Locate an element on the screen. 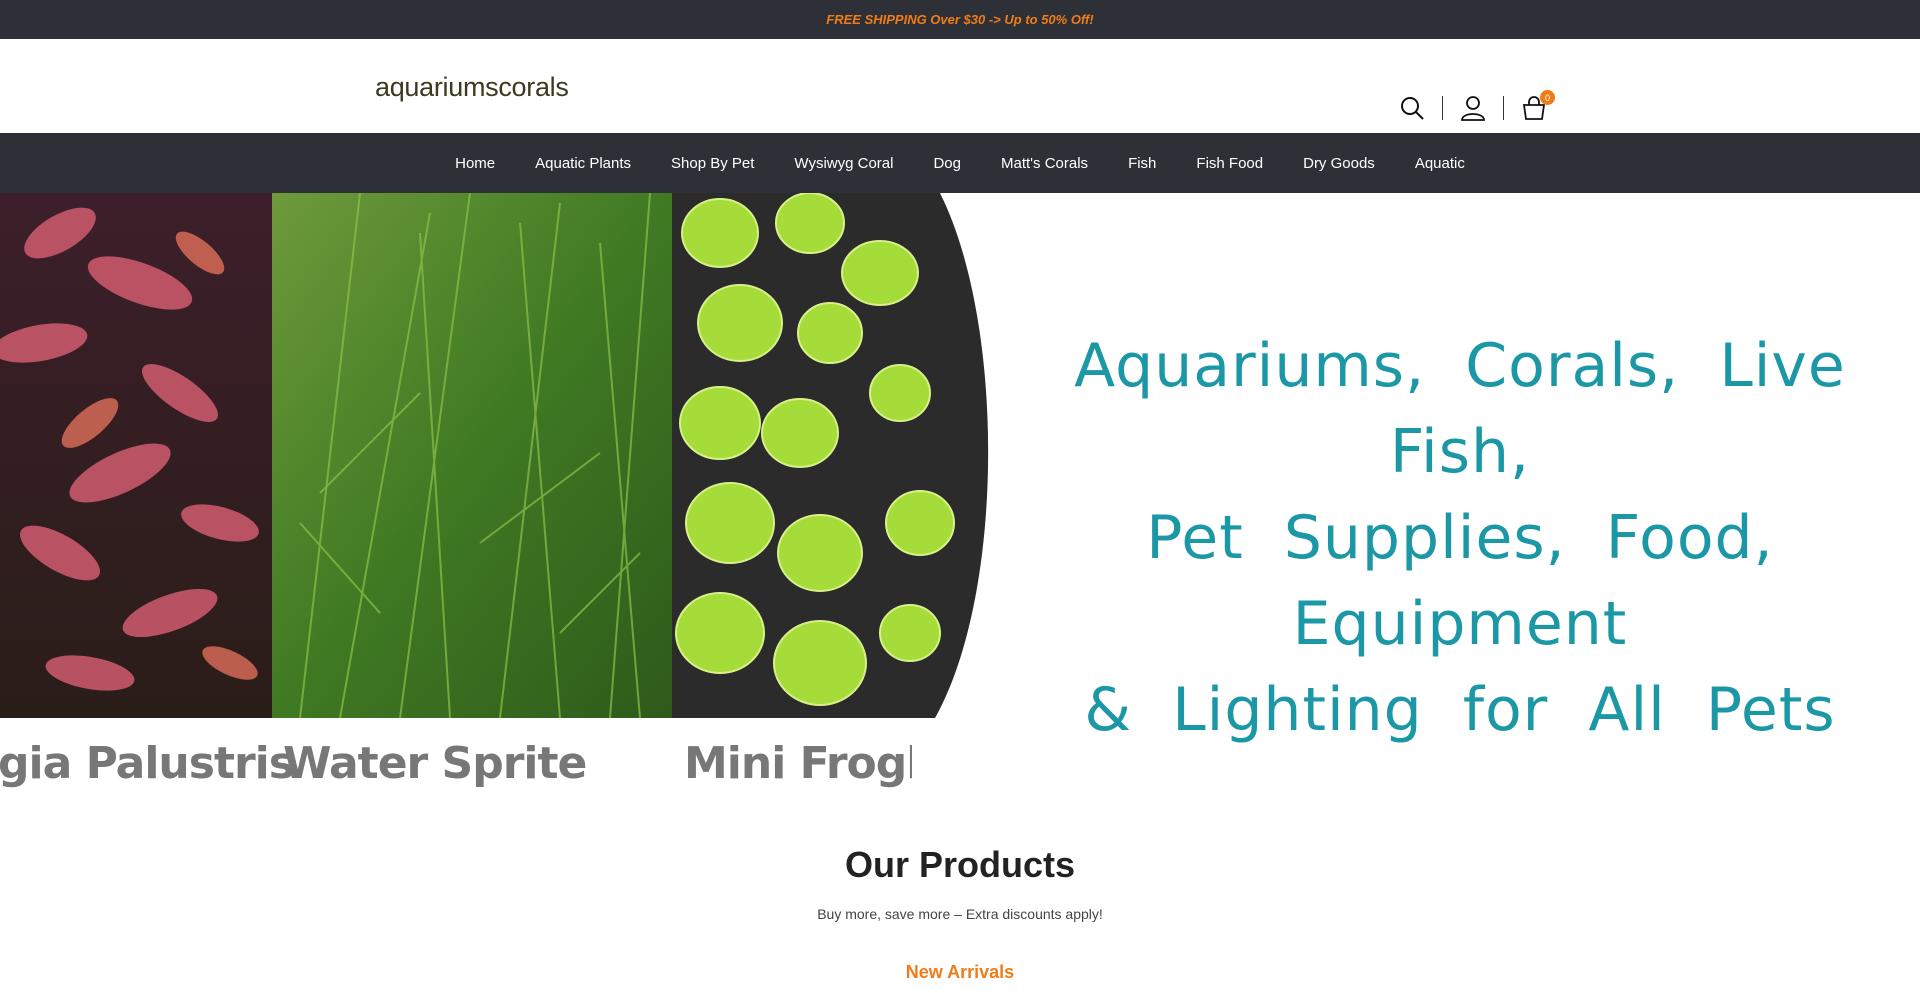  user-icon is located at coordinates (1473, 108).